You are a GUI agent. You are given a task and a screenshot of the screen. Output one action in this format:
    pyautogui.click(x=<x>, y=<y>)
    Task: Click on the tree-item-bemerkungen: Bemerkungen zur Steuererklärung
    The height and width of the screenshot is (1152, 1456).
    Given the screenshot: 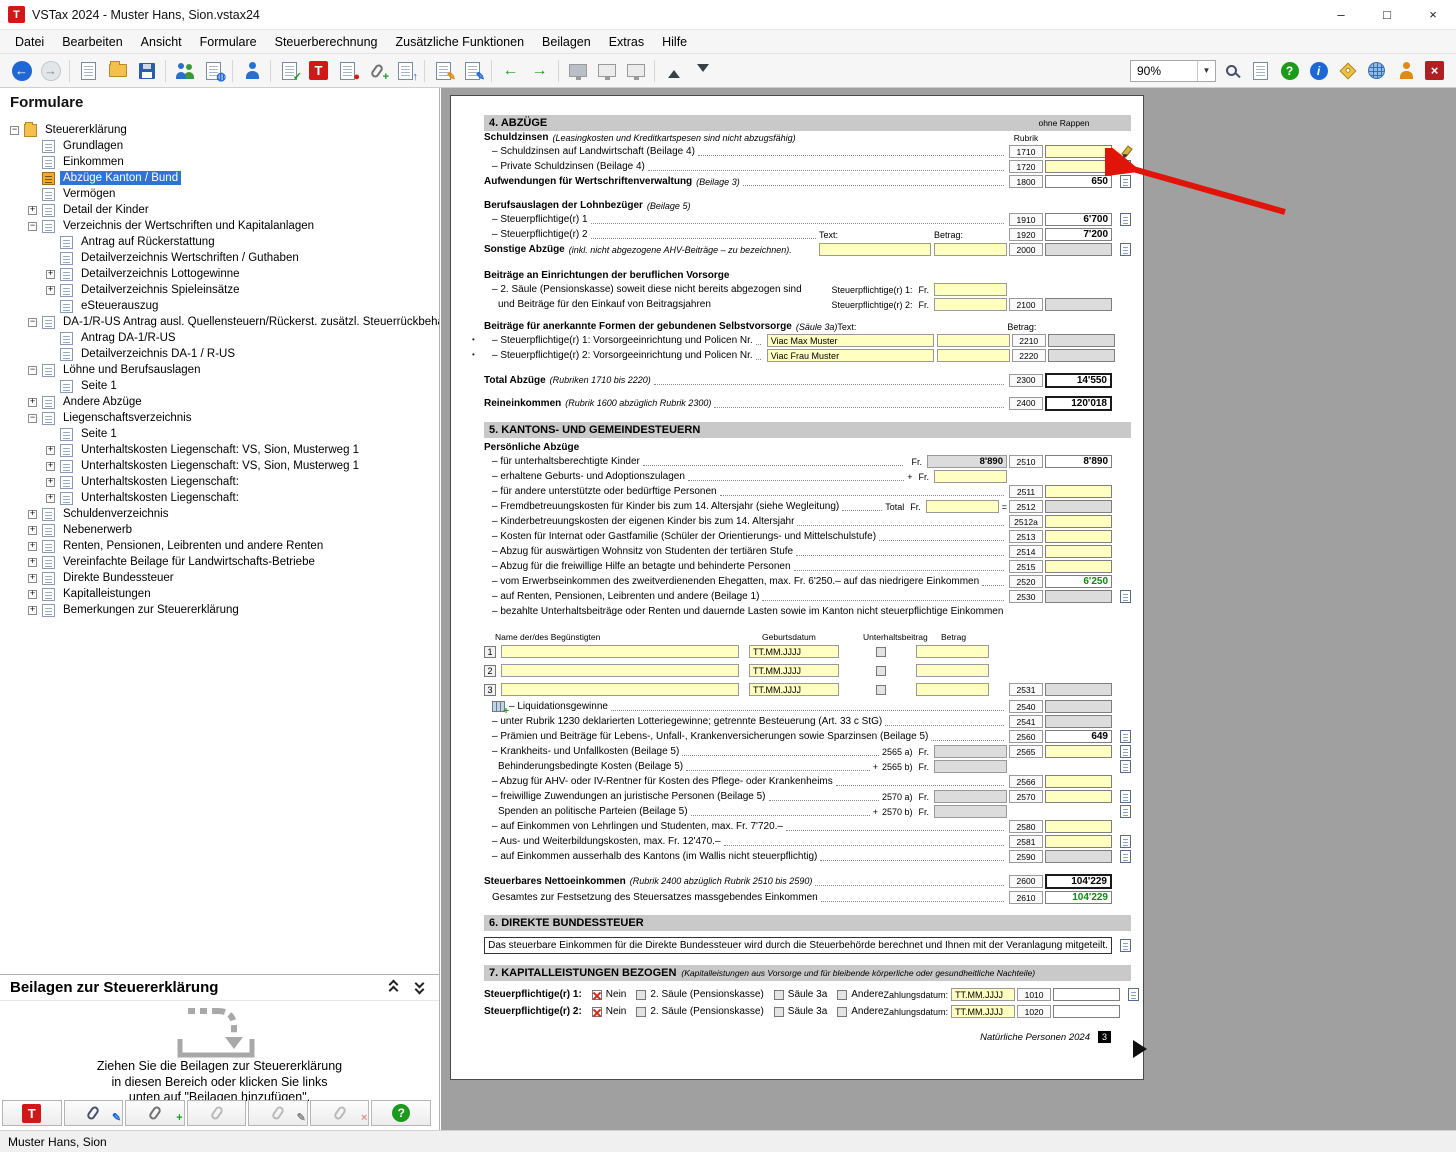 What is the action you would take?
    pyautogui.click(x=220, y=610)
    